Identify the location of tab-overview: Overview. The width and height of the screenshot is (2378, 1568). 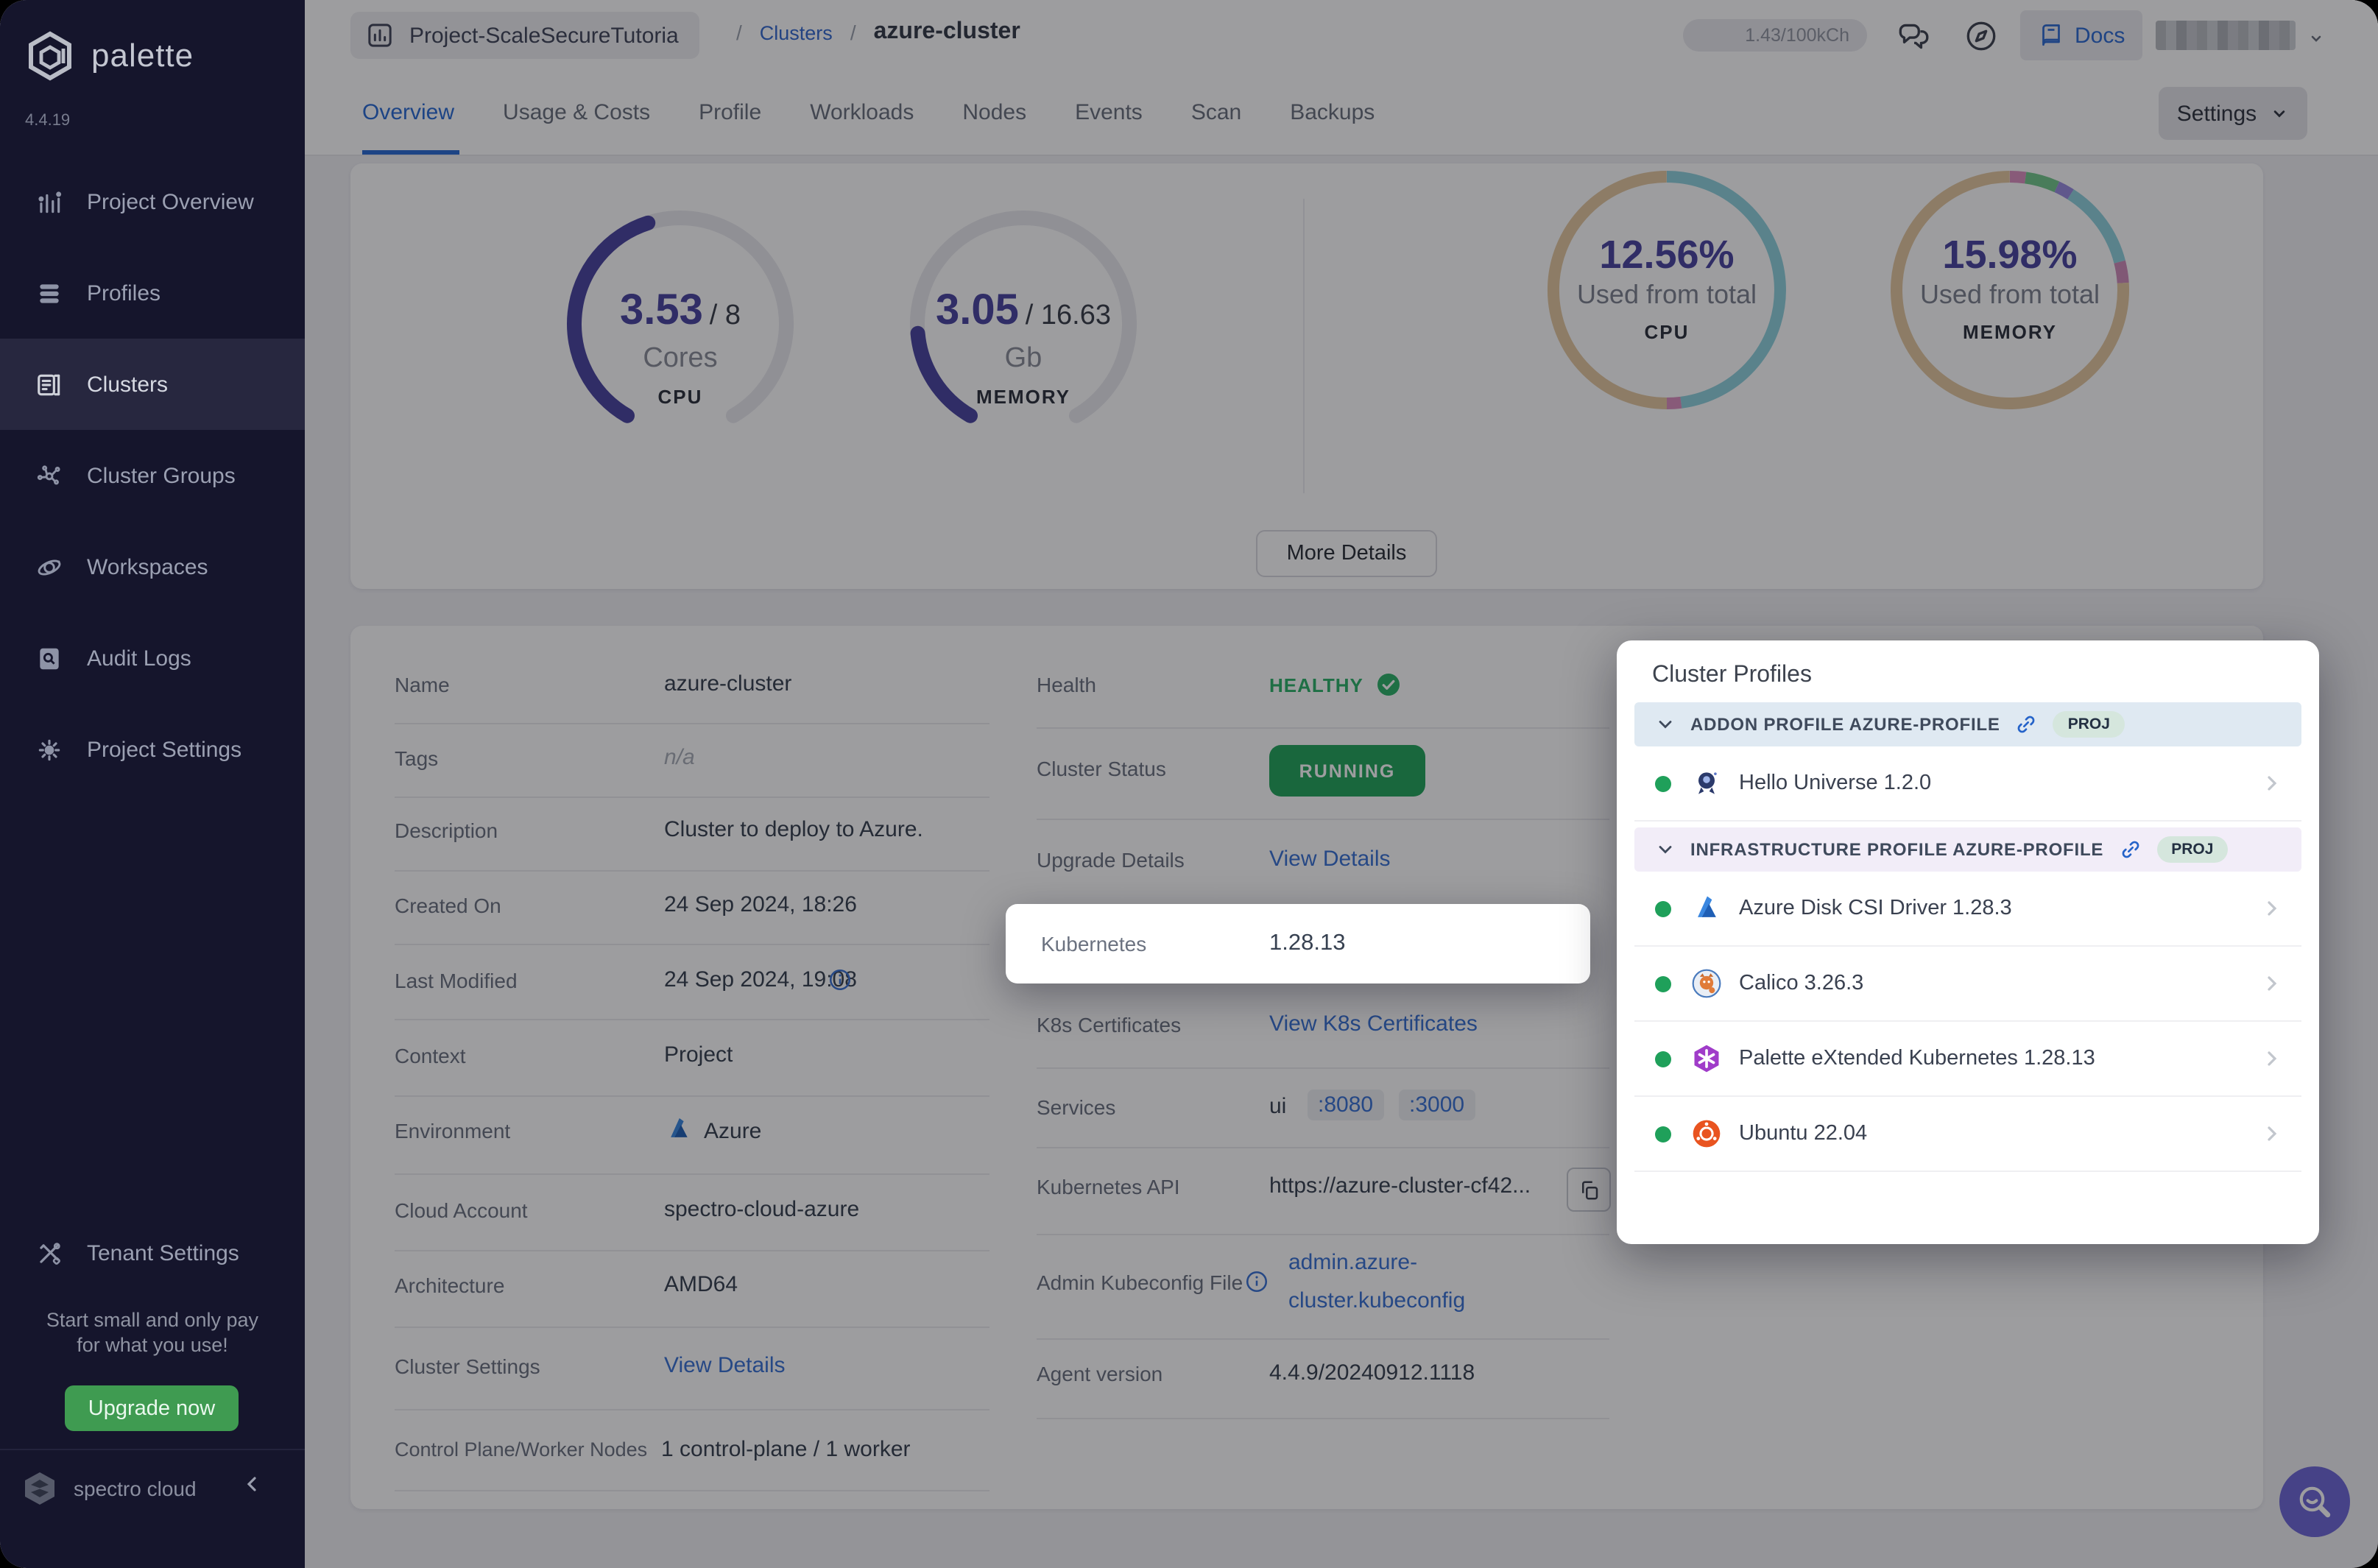
(408, 112).